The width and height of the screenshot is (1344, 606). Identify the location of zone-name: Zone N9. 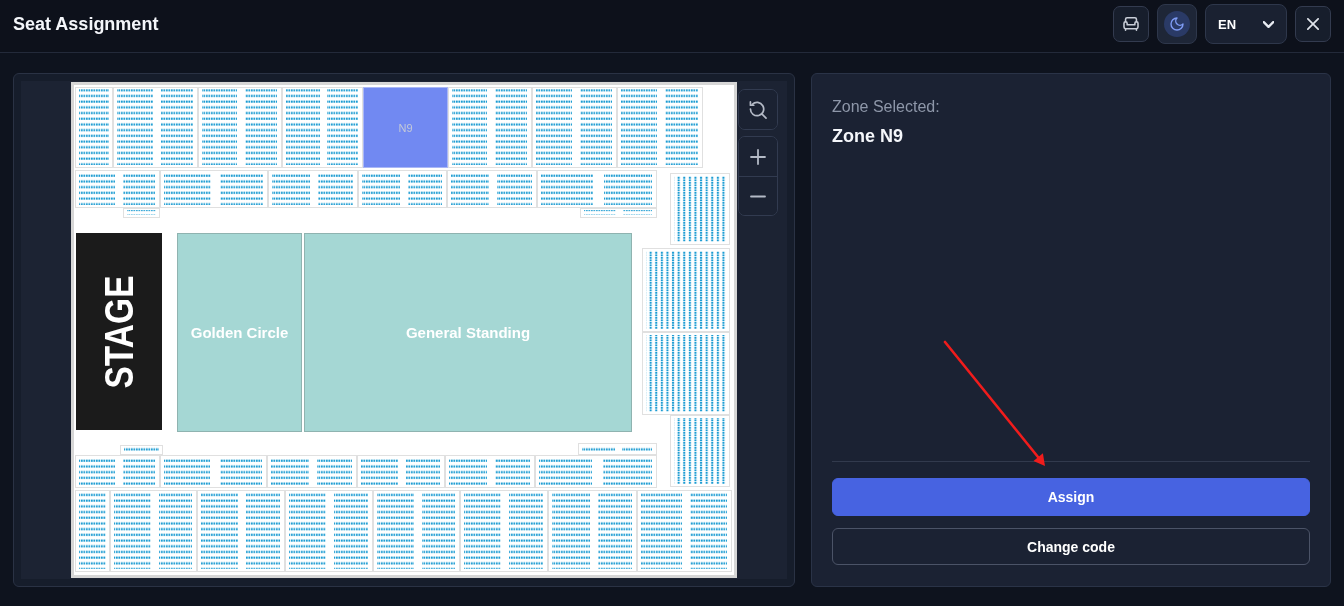
(868, 136).